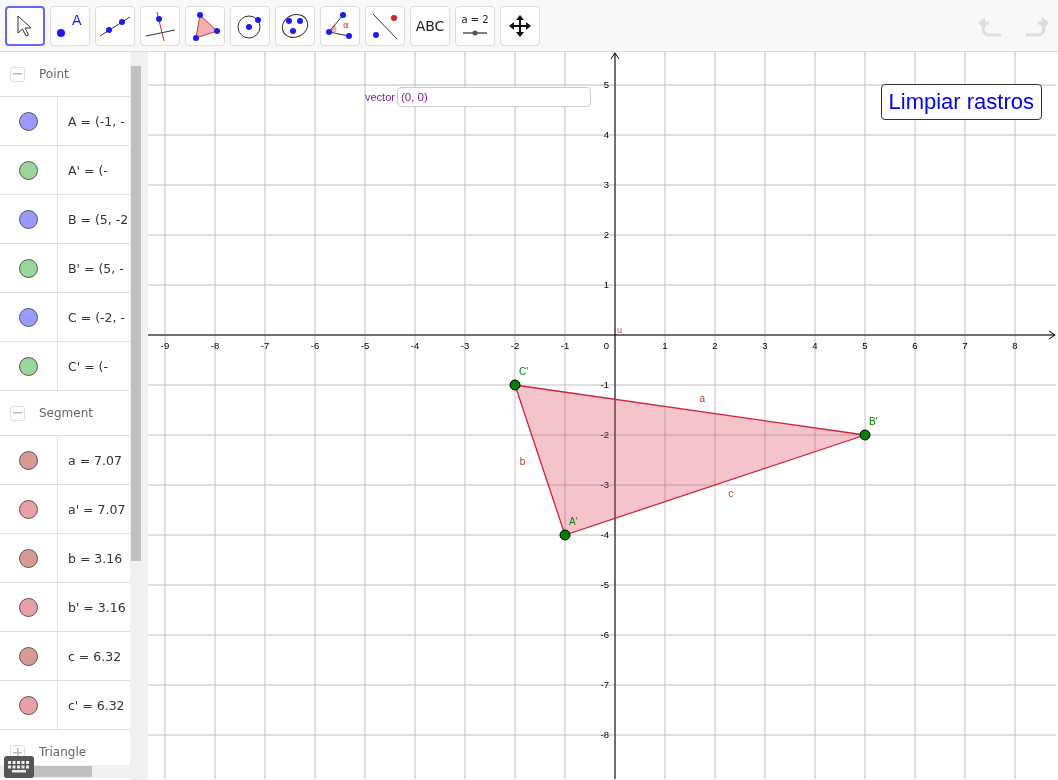 This screenshot has height=780, width=1058. I want to click on ellipse-icon, so click(295, 25).